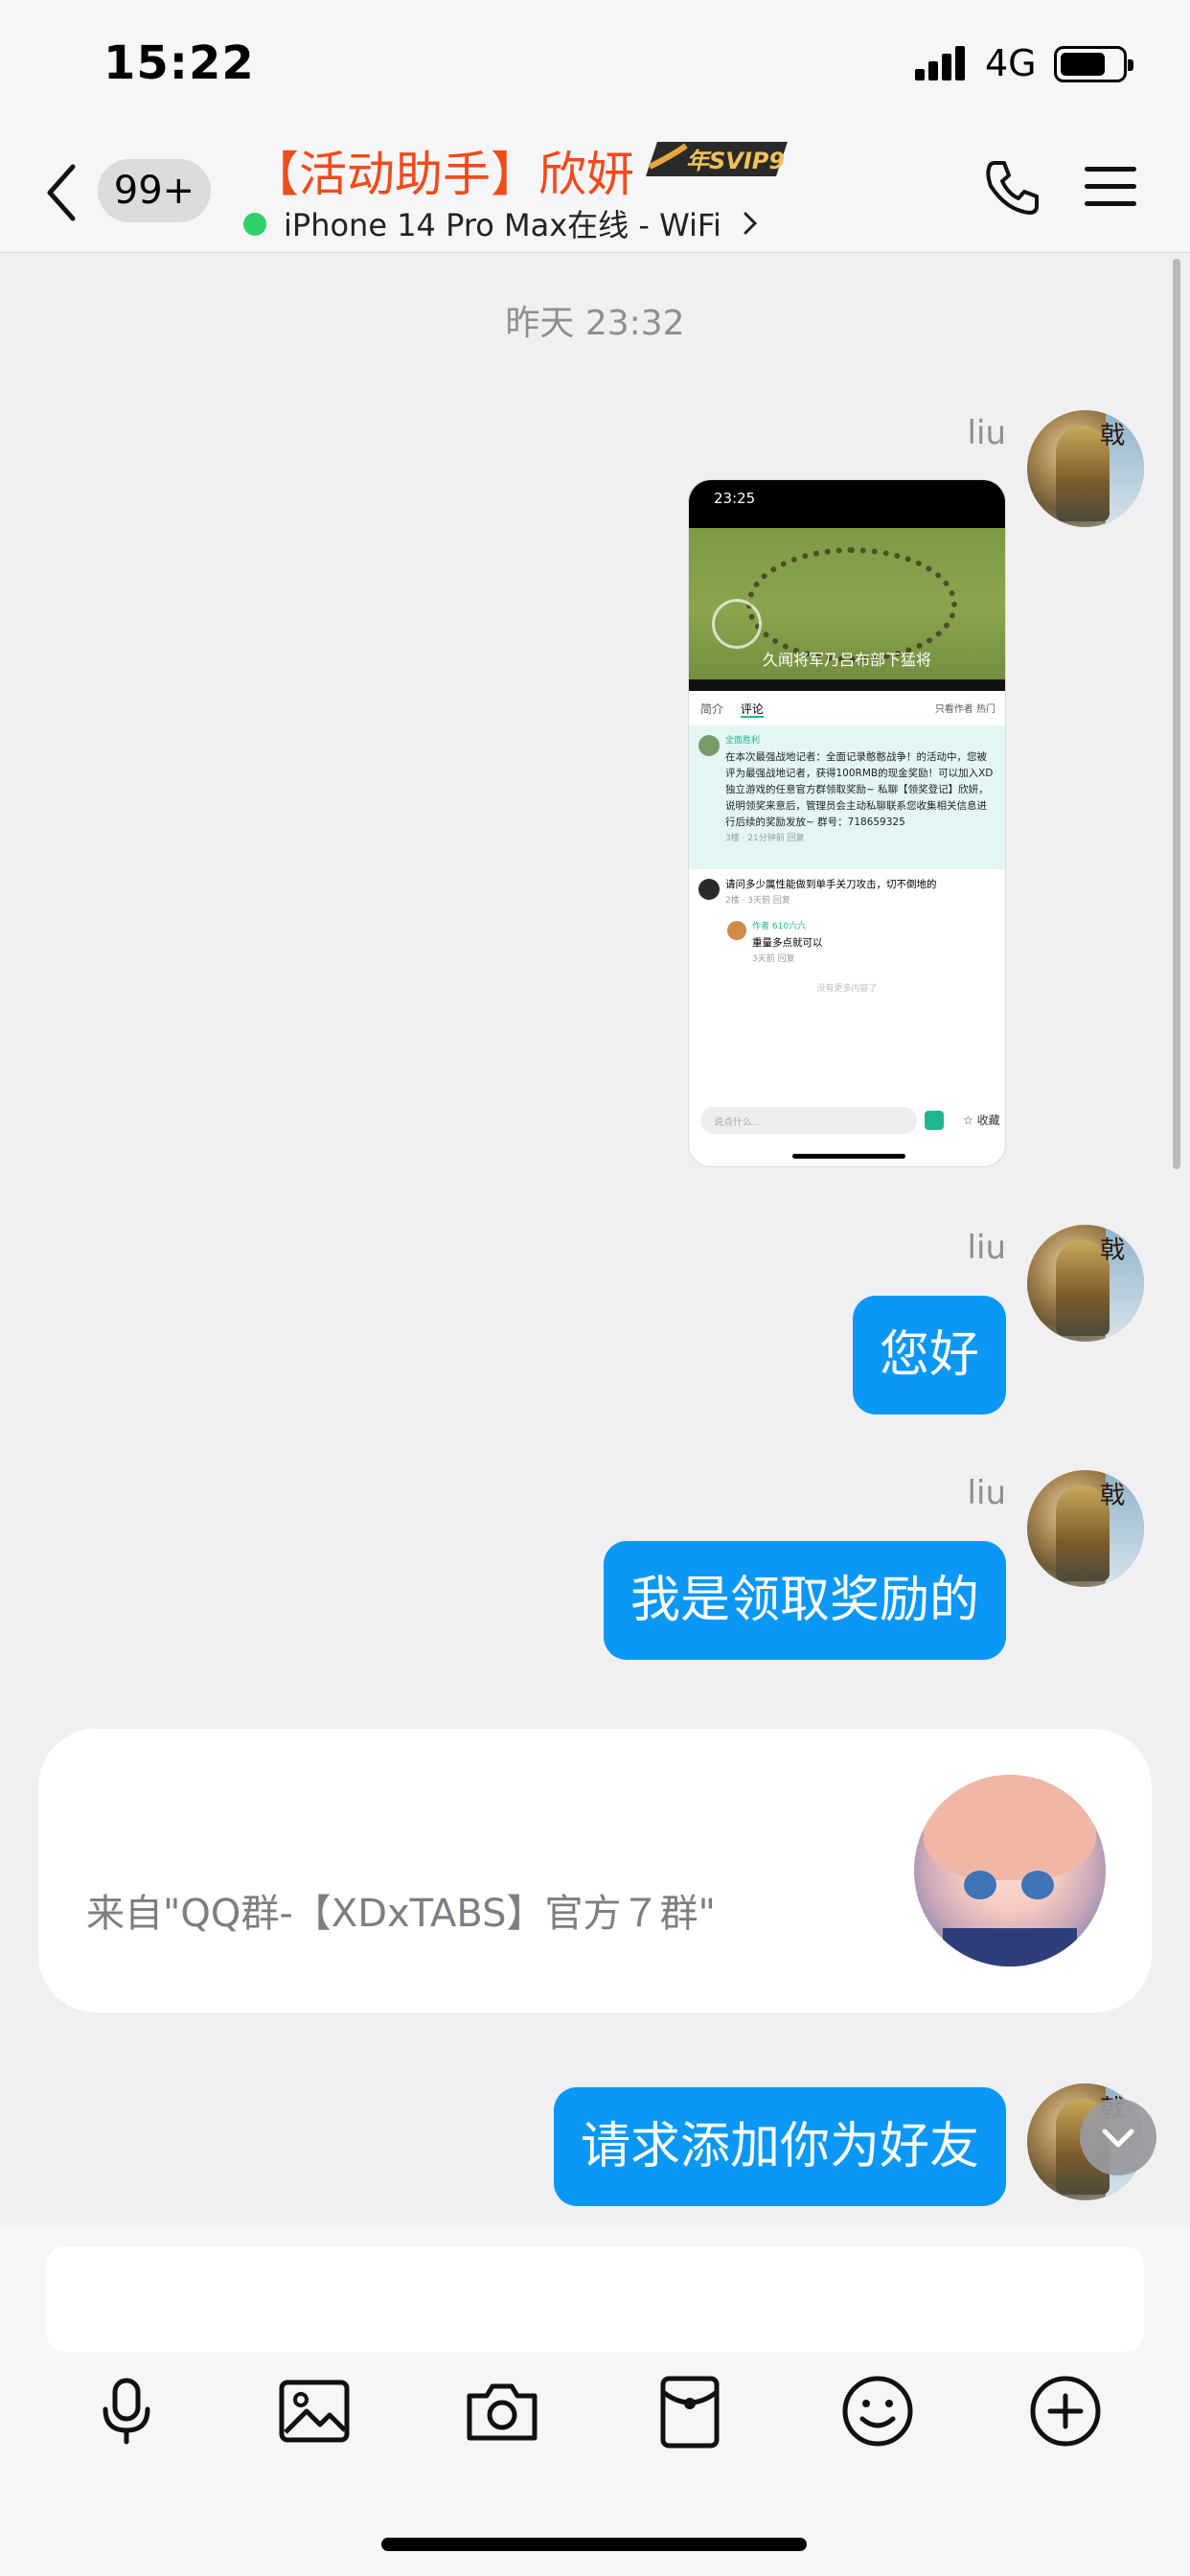  Describe the element at coordinates (690, 2411) in the screenshot. I see `red-packet-icon` at that location.